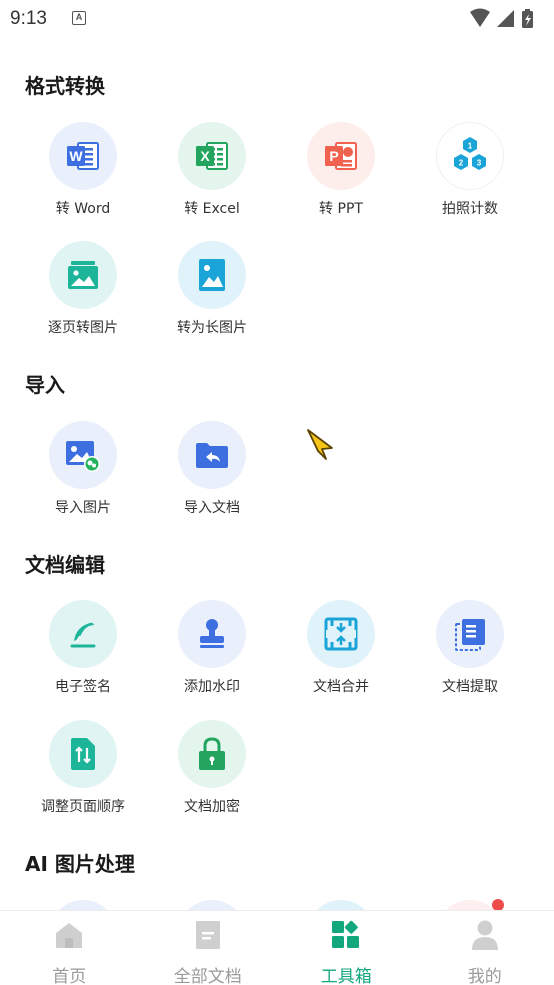 The height and width of the screenshot is (985, 554). I want to click on svg-text: 2, so click(461, 163).